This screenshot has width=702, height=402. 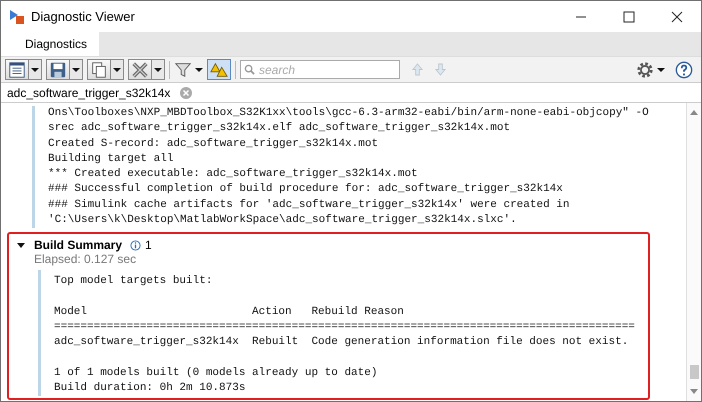 What do you see at coordinates (136, 245) in the screenshot?
I see `info-icon` at bounding box center [136, 245].